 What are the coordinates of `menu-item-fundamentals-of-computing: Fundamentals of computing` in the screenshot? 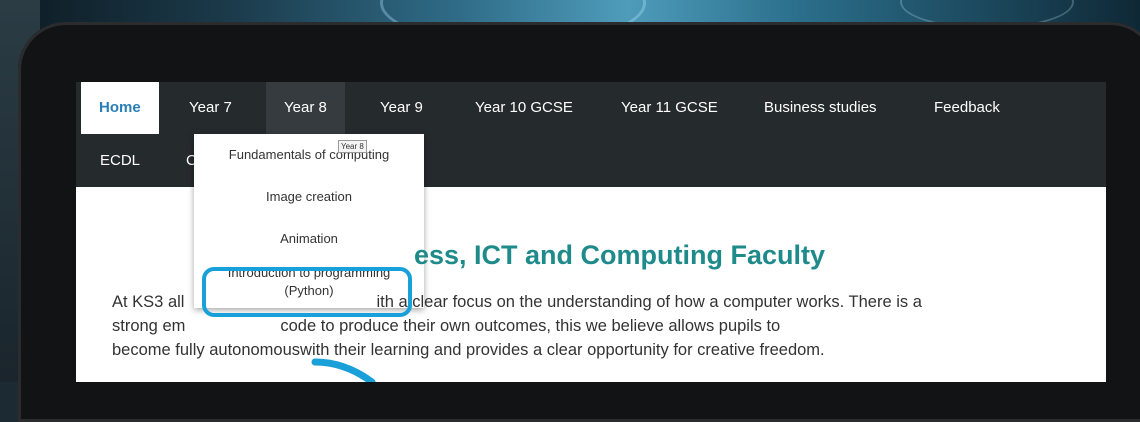 It's located at (309, 155).